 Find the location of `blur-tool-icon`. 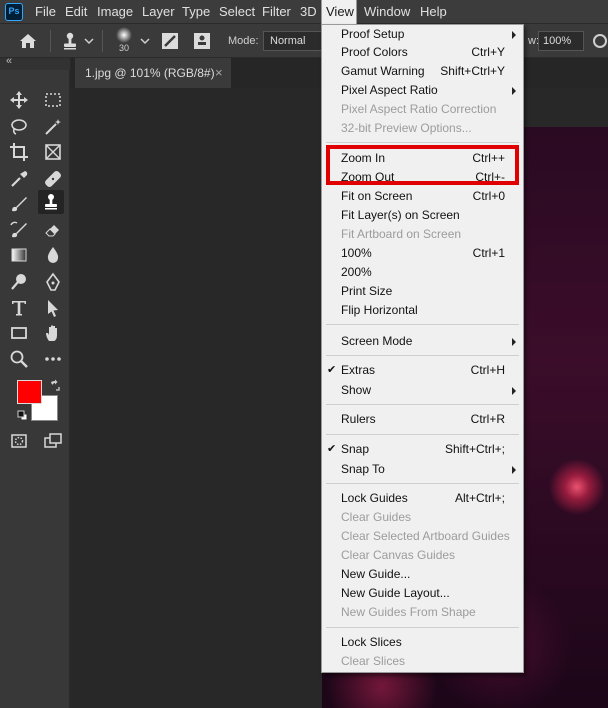

blur-tool-icon is located at coordinates (53, 255).